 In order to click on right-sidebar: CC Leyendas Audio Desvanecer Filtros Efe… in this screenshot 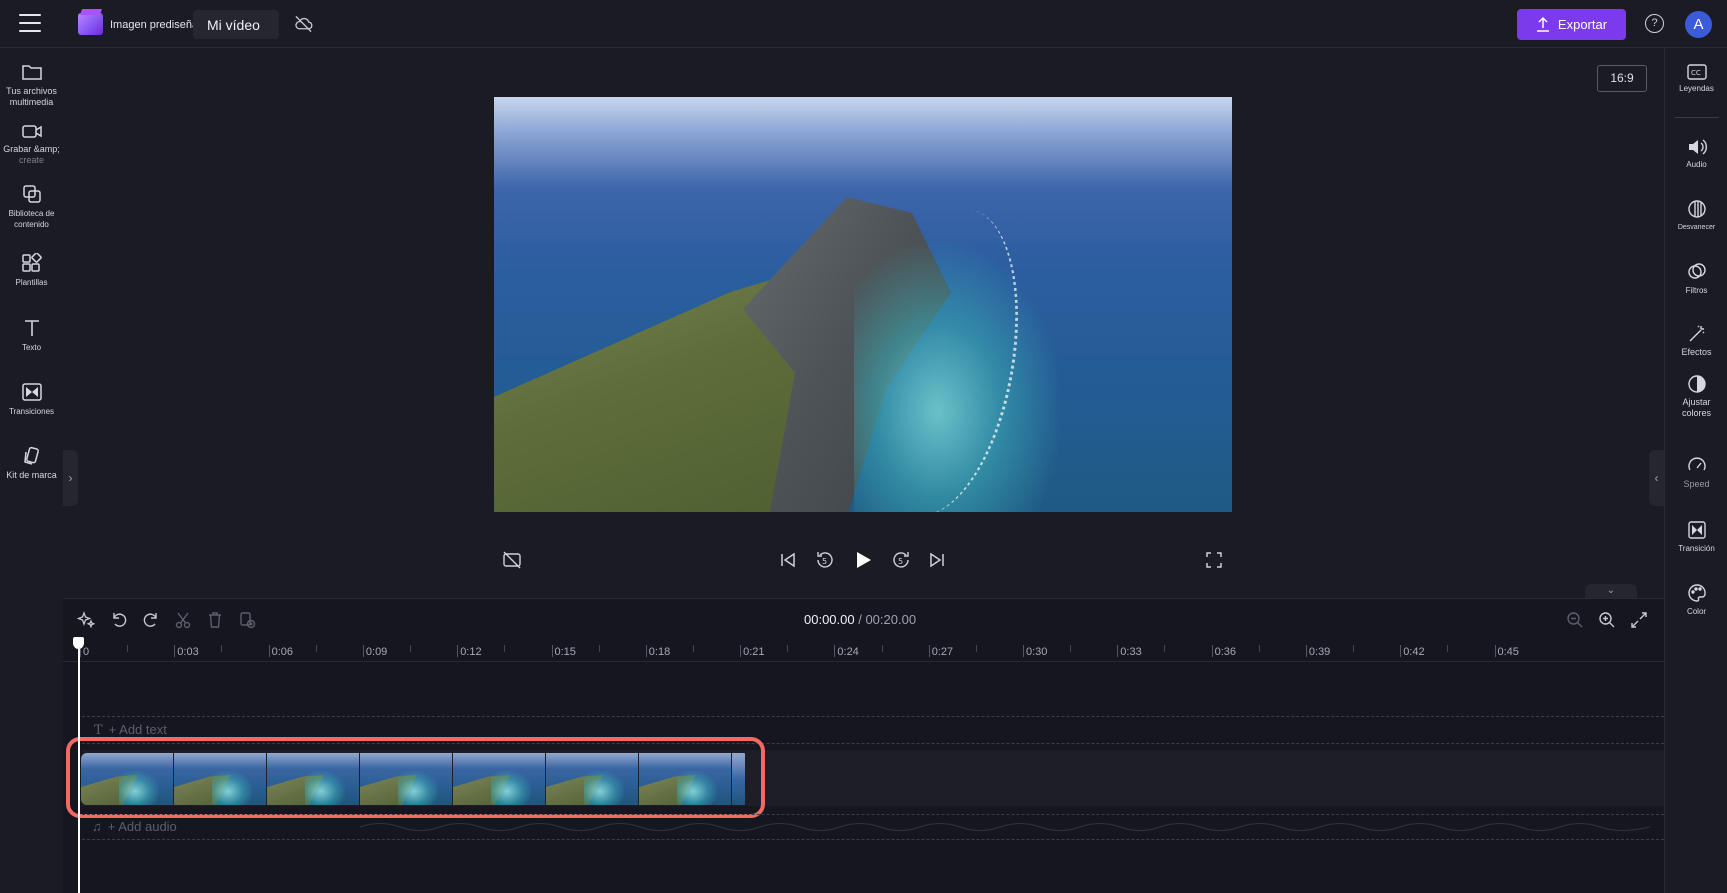, I will do `click(1695, 470)`.